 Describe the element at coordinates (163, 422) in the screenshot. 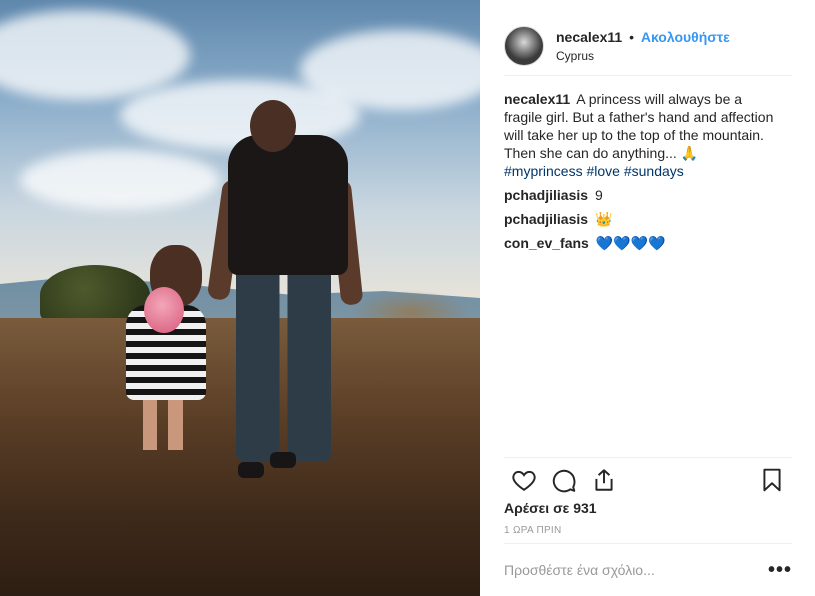

I see `photo-girl-legs` at that location.